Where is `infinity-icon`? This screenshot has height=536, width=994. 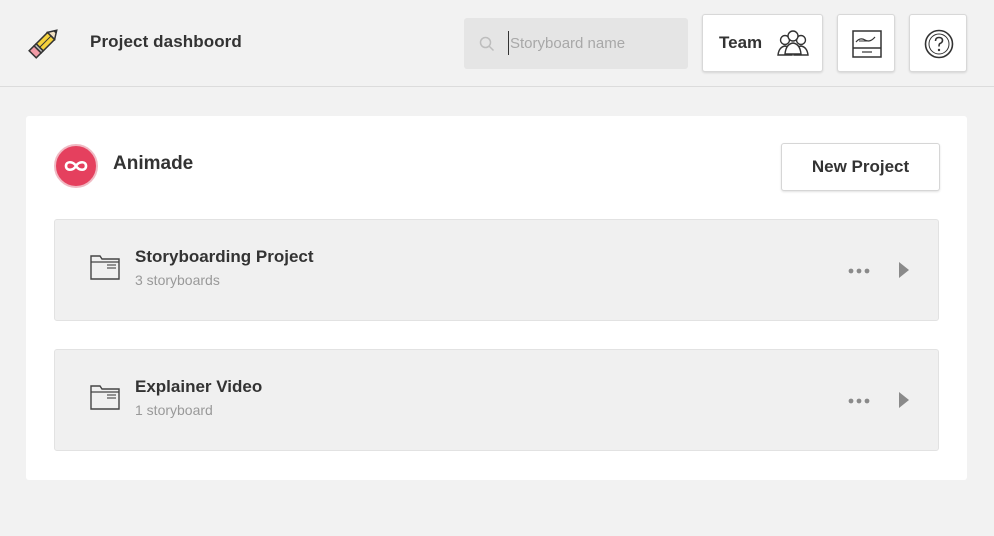
infinity-icon is located at coordinates (76, 166).